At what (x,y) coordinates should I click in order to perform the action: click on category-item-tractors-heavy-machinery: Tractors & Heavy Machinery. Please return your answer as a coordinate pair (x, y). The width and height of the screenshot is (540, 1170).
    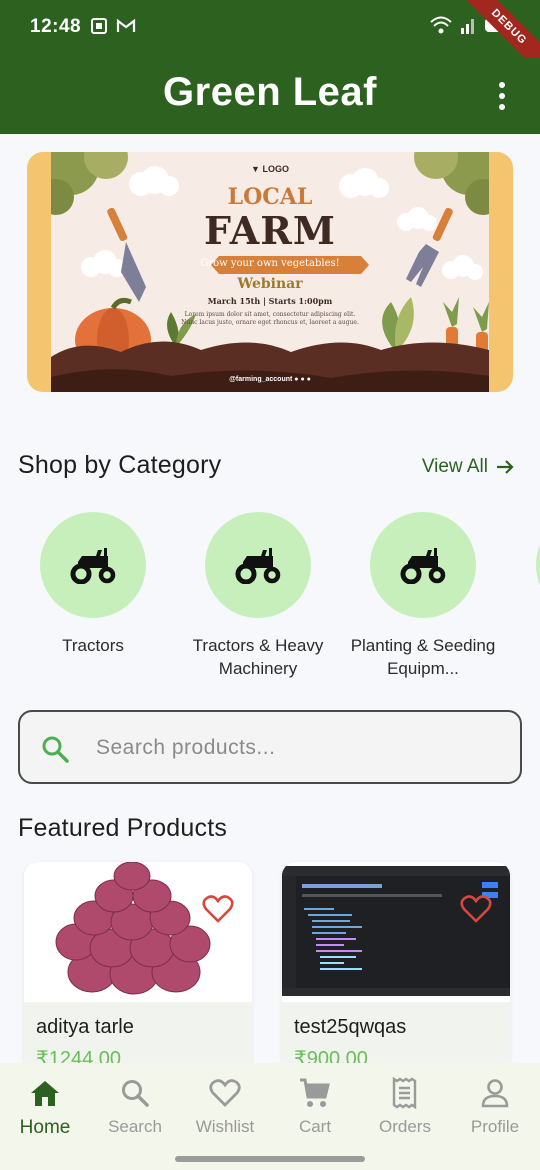
    Looking at the image, I should click on (258, 596).